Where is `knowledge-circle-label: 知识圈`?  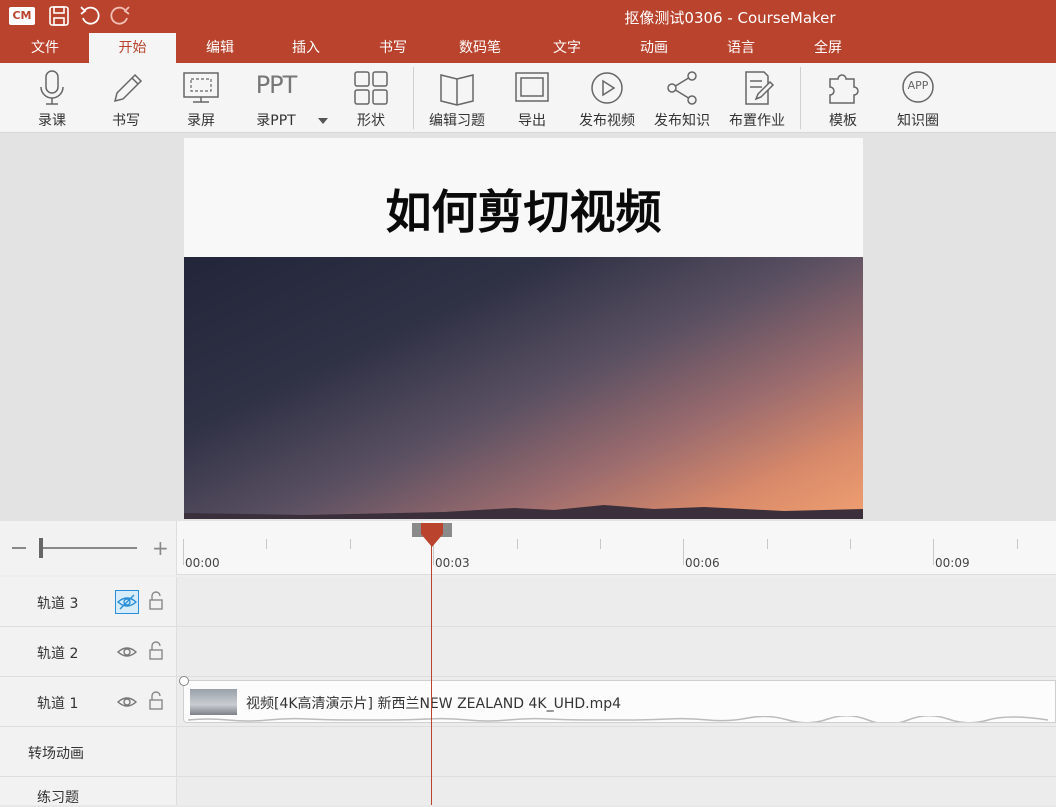 knowledge-circle-label: 知识圈 is located at coordinates (918, 120).